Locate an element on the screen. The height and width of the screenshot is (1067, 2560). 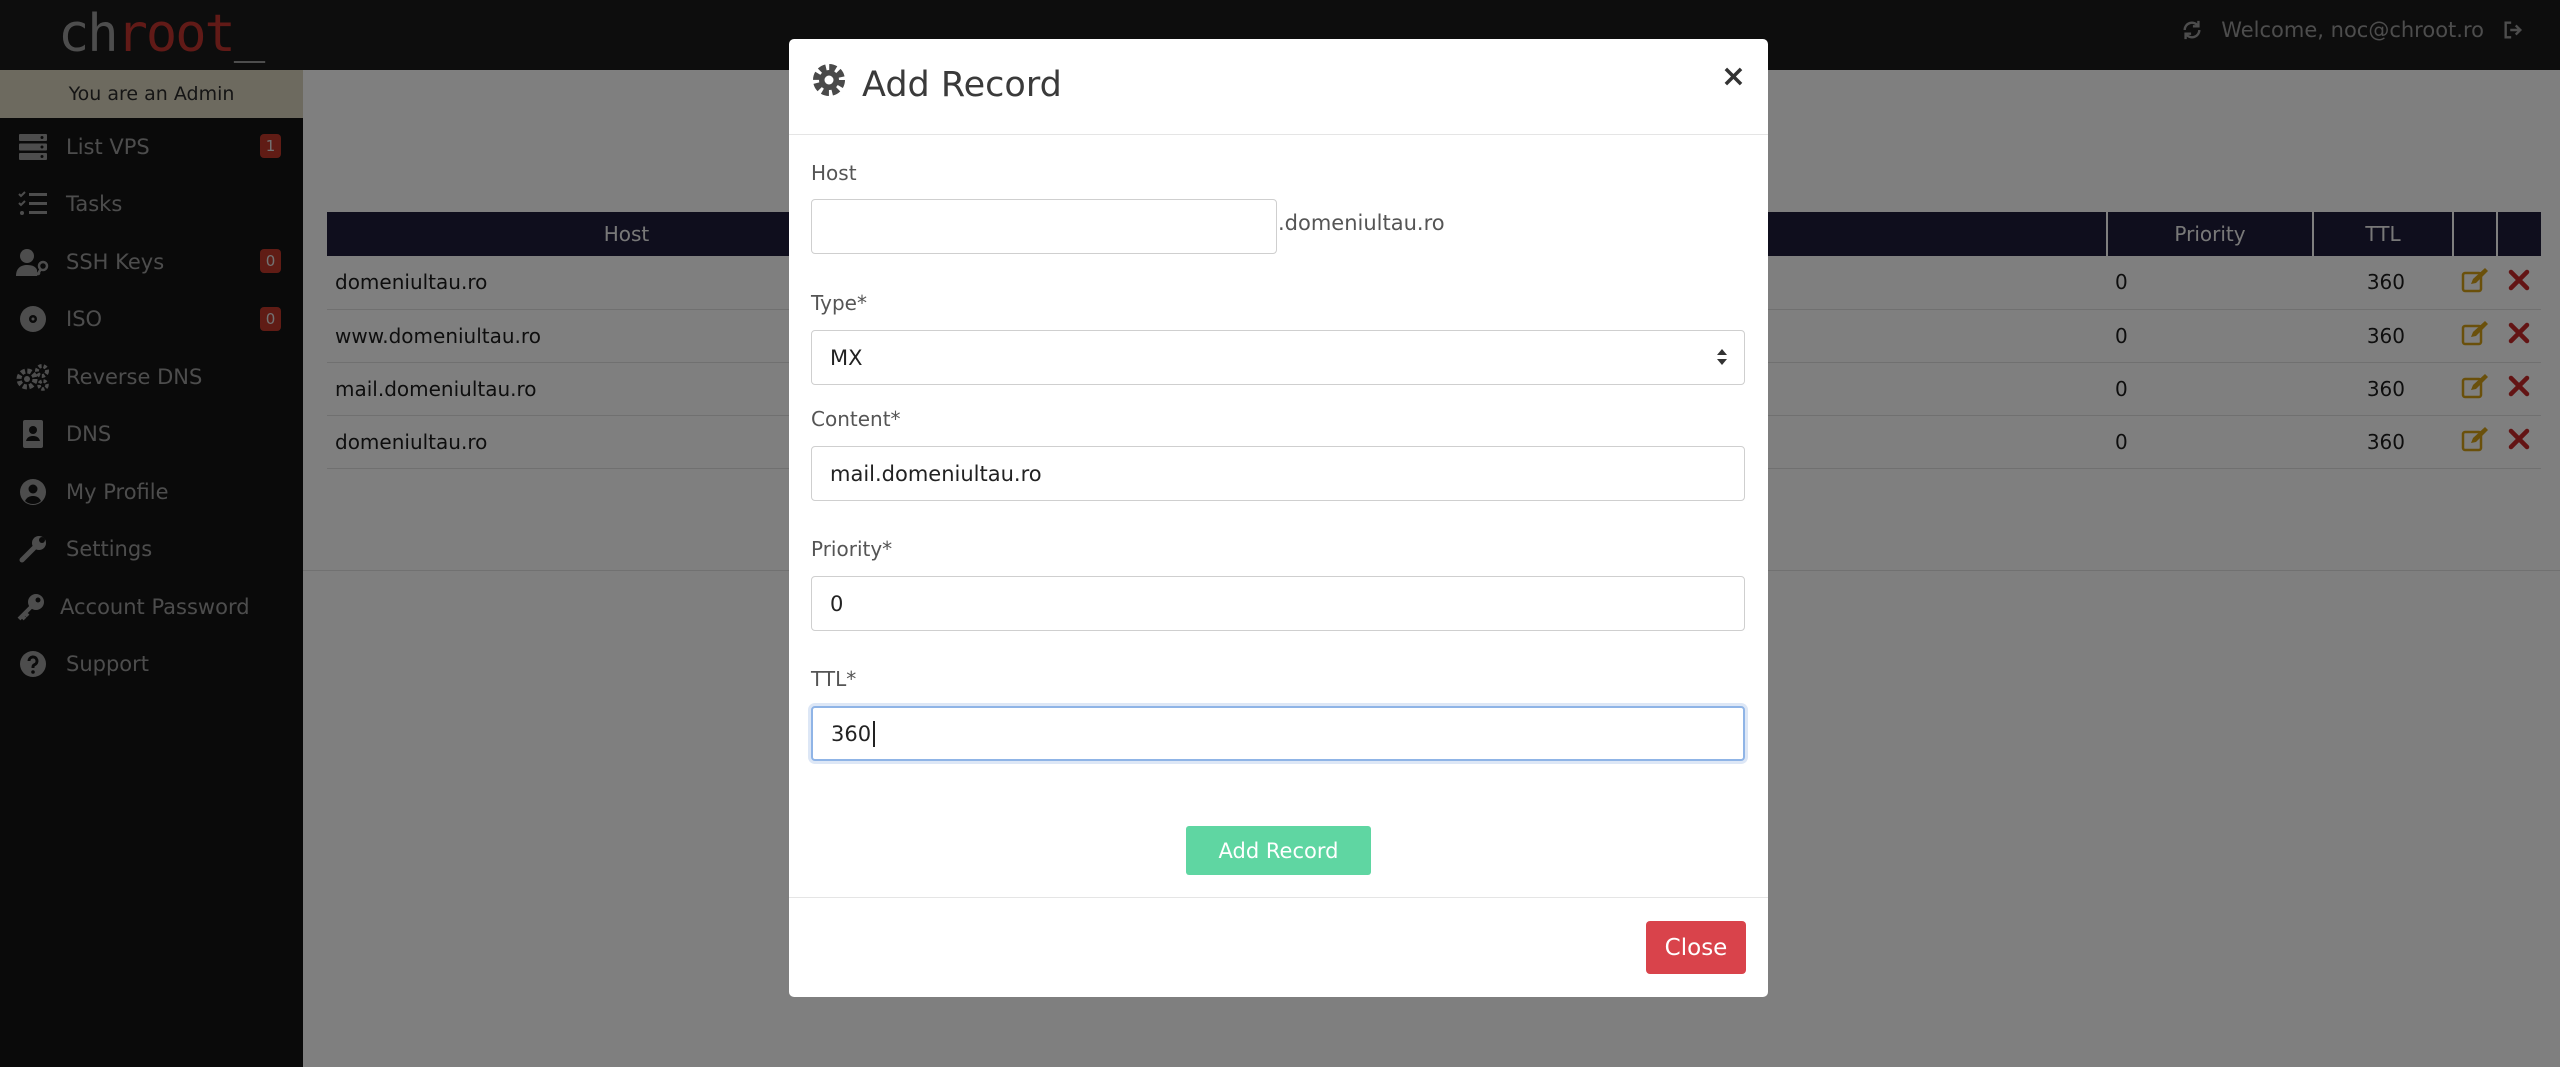
gear-icon is located at coordinates (829, 84).